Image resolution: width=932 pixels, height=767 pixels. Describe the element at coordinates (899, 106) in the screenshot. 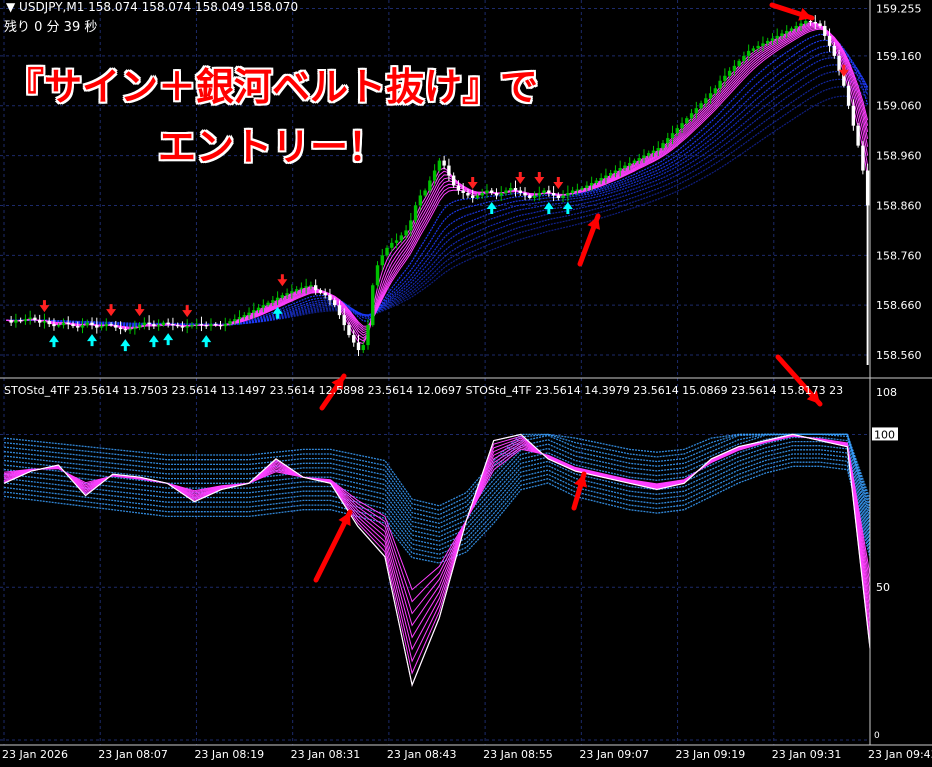

I see `price-tick-label: 159.060` at that location.